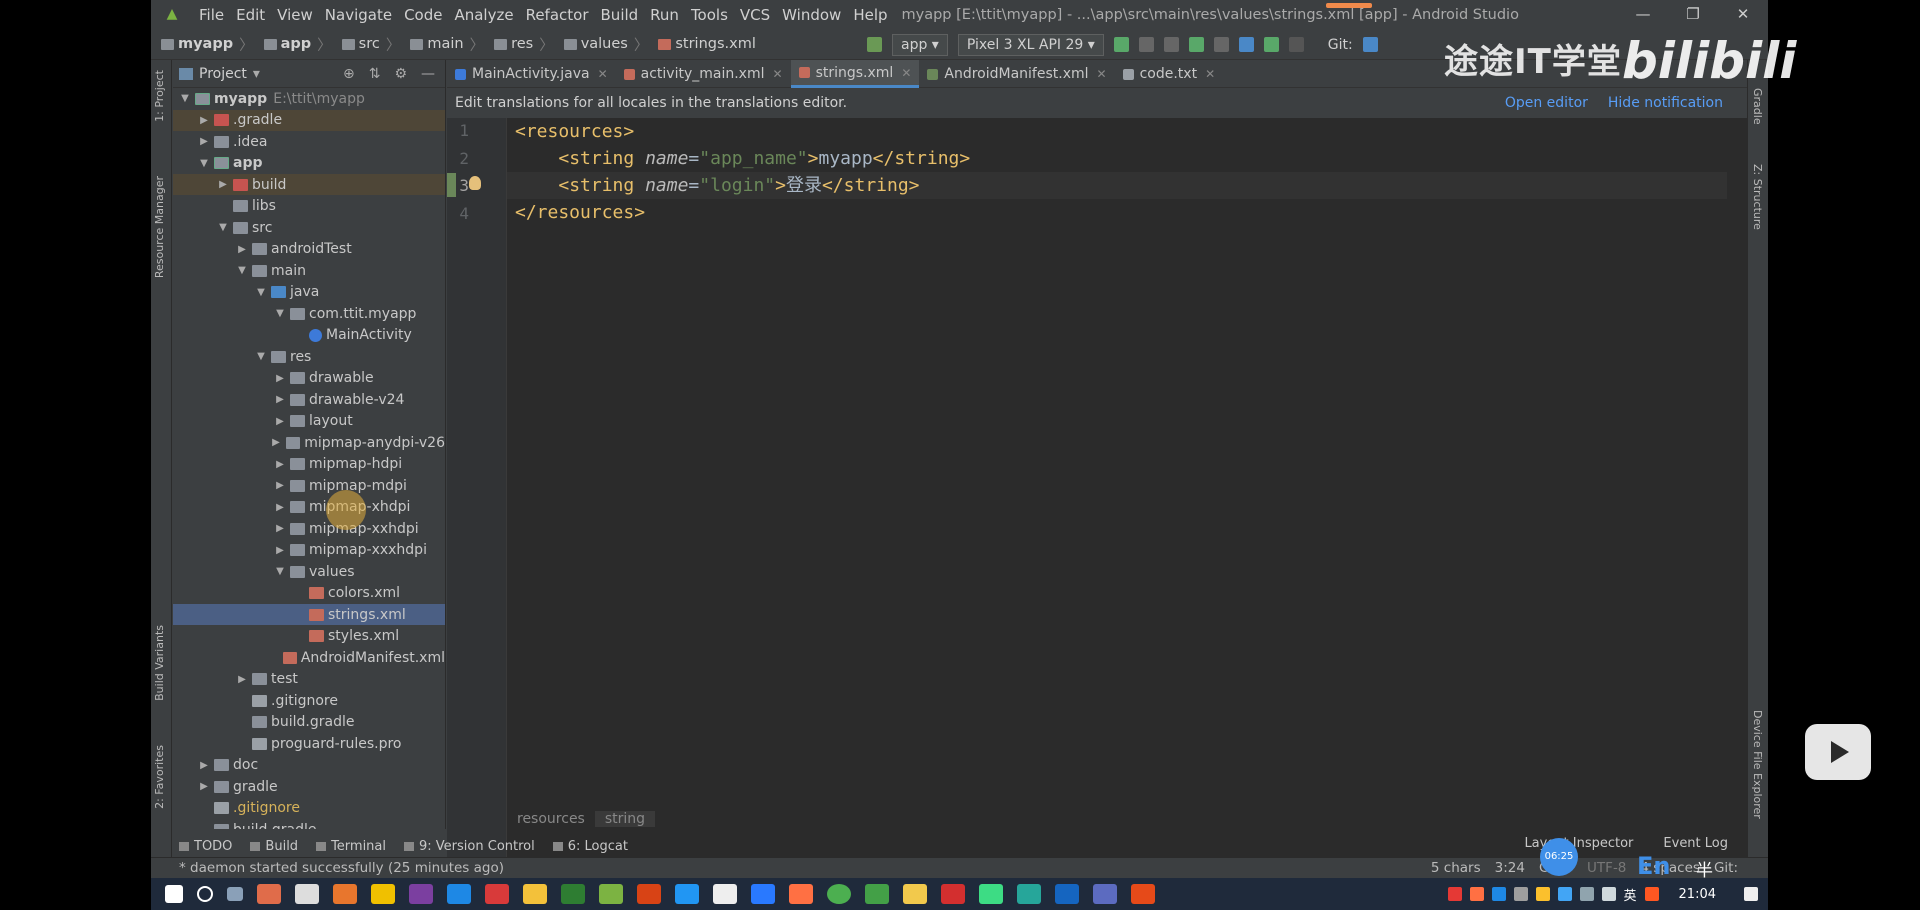 The width and height of the screenshot is (1920, 910). I want to click on notifications-icon, so click(1751, 894).